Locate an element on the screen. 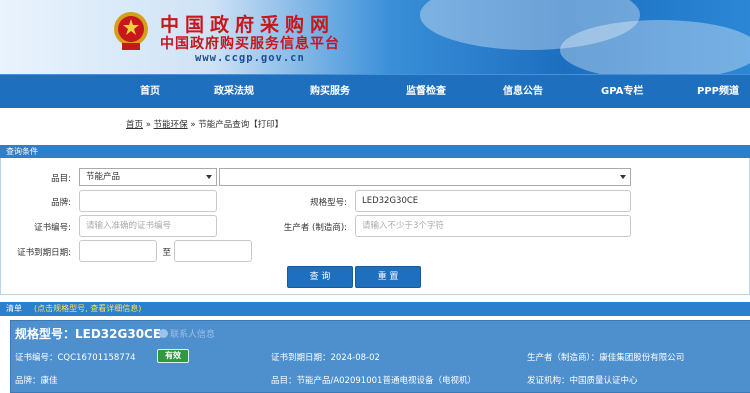 The image size is (750, 393). print-link: 【打印】 is located at coordinates (266, 125).